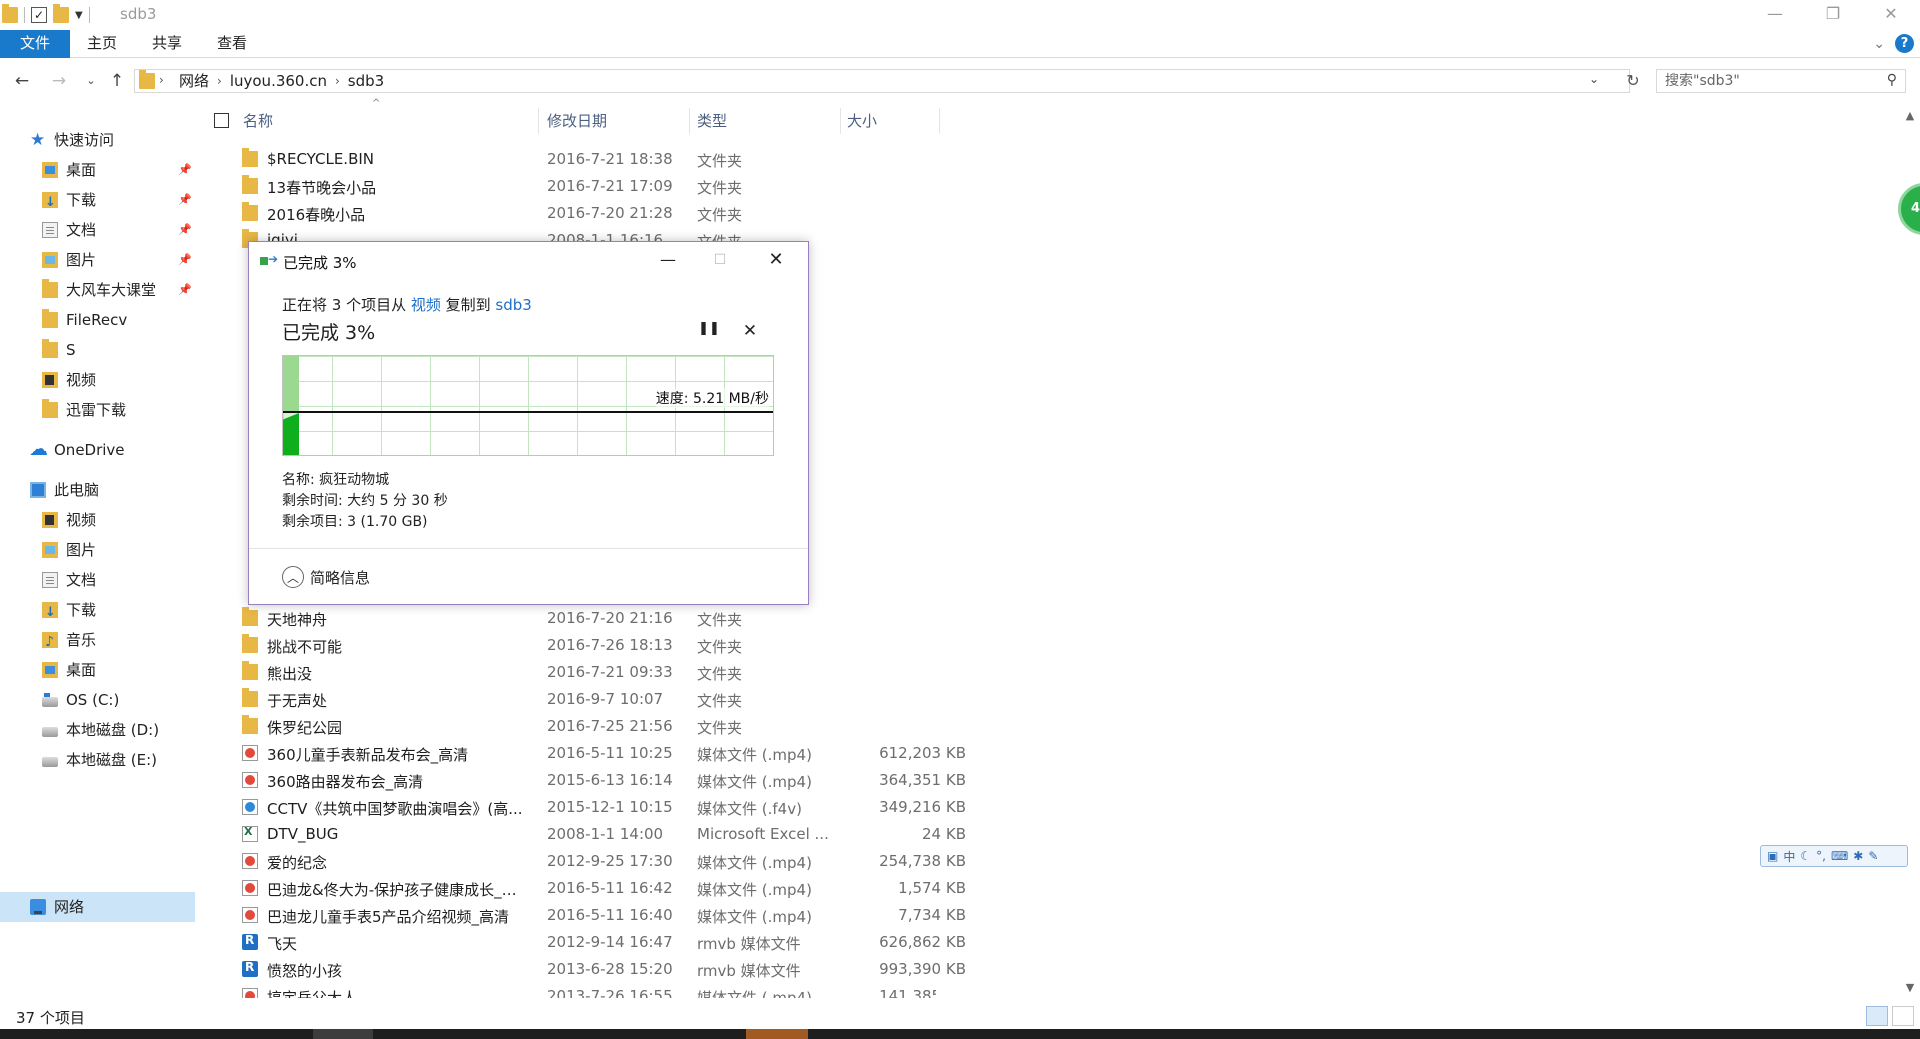 The height and width of the screenshot is (1039, 1920). Describe the element at coordinates (892, 121) in the screenshot. I see `column-header-size: 大小` at that location.